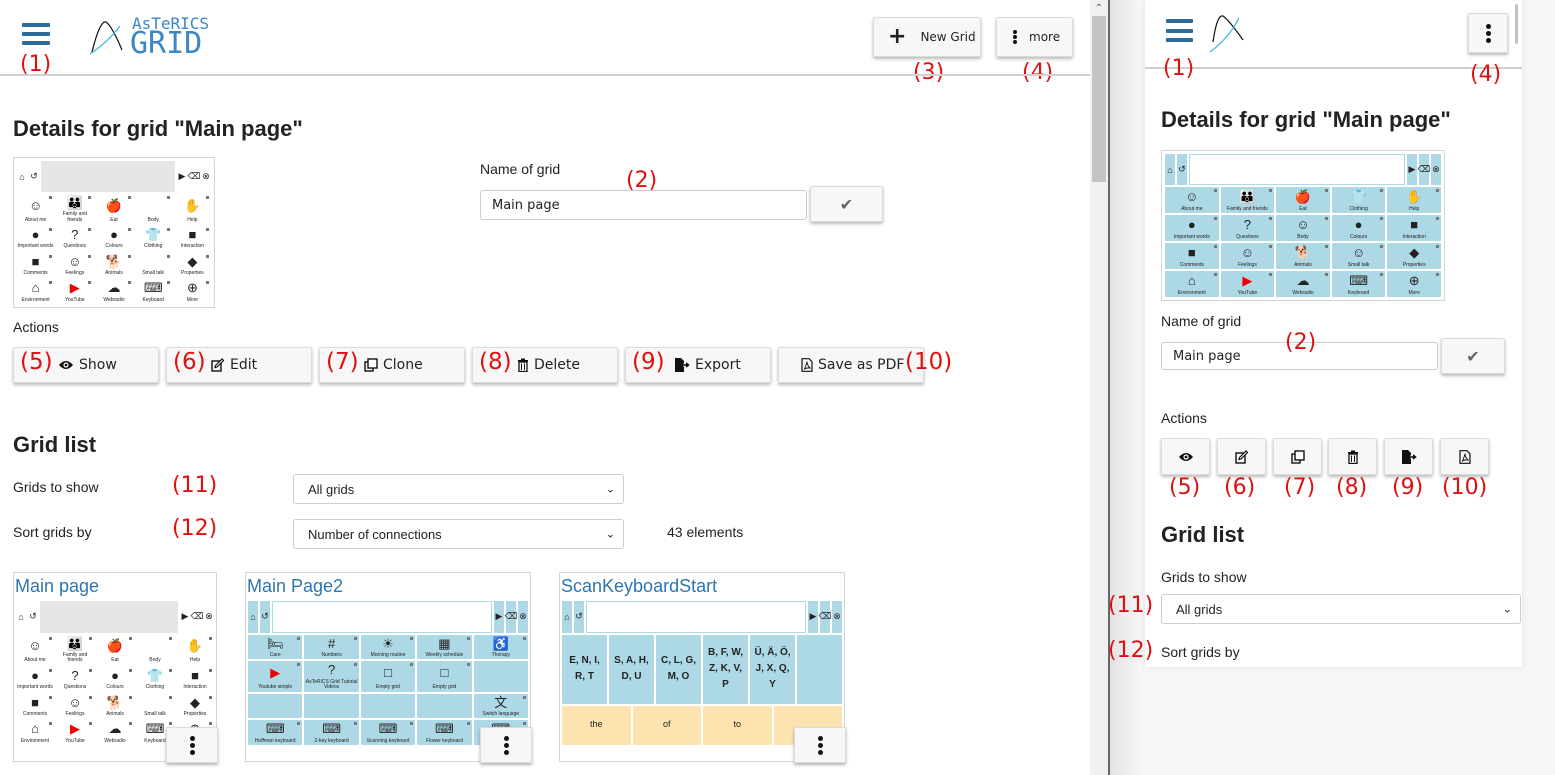  Describe the element at coordinates (557, 365) in the screenshot. I see `action-label: Delete` at that location.